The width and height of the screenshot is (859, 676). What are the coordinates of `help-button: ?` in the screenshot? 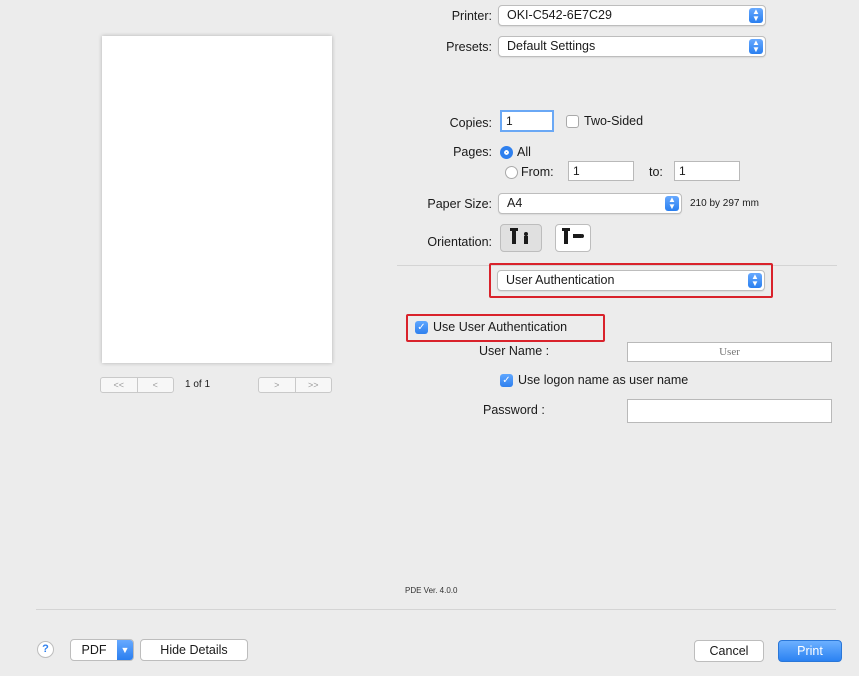 It's located at (45, 649).